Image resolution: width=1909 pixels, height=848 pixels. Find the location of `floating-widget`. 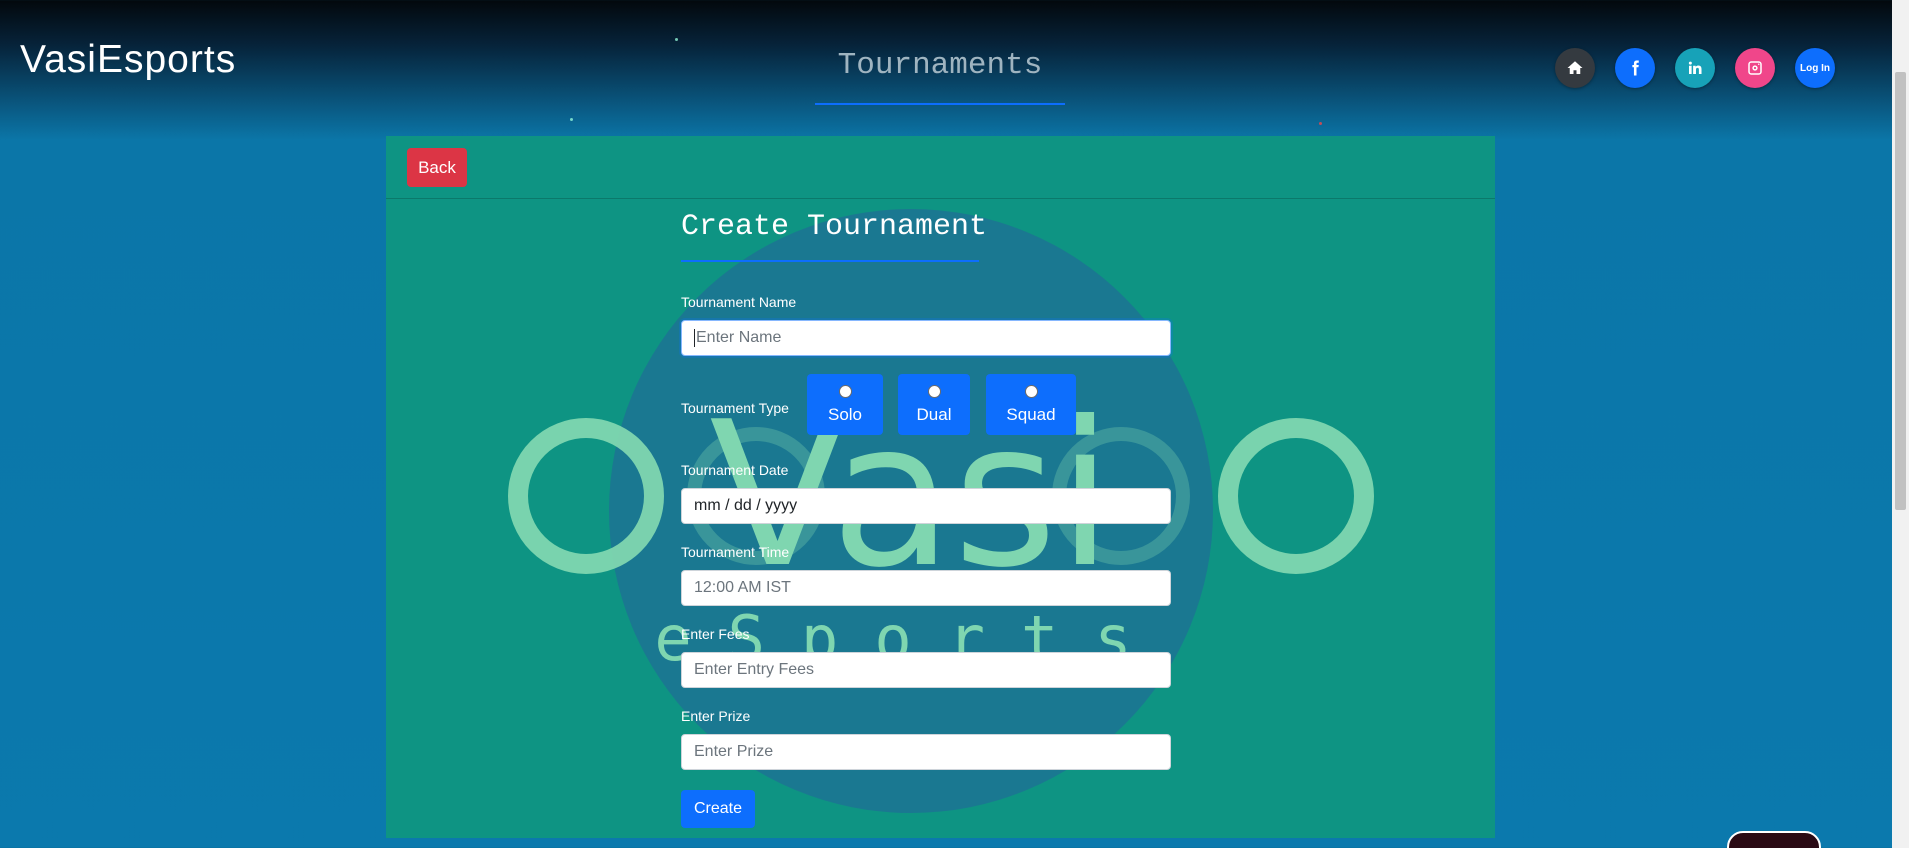

floating-widget is located at coordinates (1774, 839).